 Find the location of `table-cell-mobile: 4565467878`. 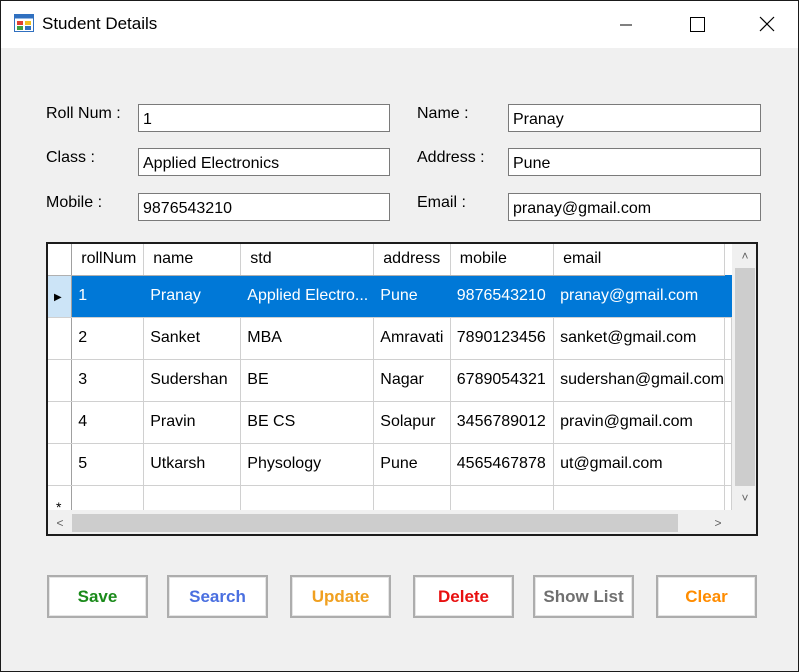

table-cell-mobile: 4565467878 is located at coordinates (502, 464).